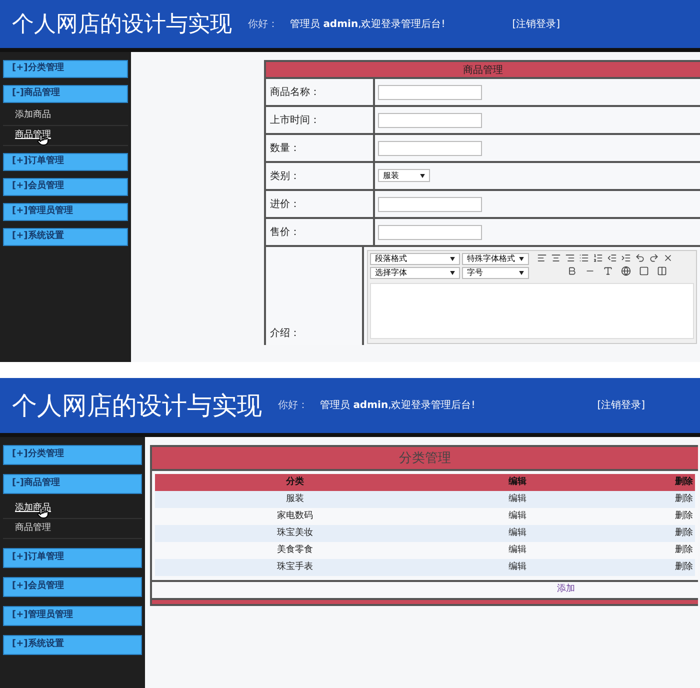 Image resolution: width=700 pixels, height=688 pixels. I want to click on column-header: 编辑, so click(518, 482).